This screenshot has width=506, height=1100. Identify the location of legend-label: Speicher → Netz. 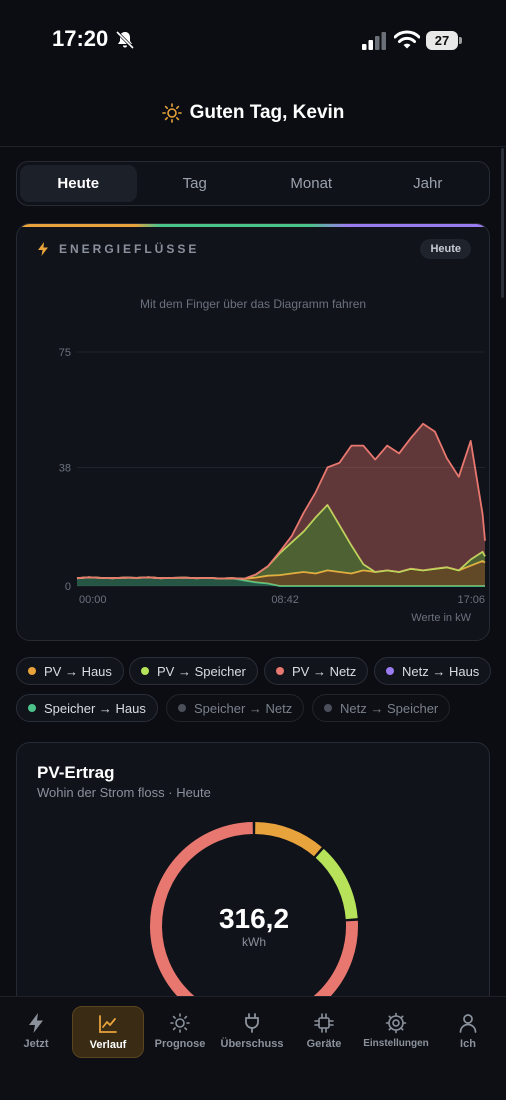
(243, 708).